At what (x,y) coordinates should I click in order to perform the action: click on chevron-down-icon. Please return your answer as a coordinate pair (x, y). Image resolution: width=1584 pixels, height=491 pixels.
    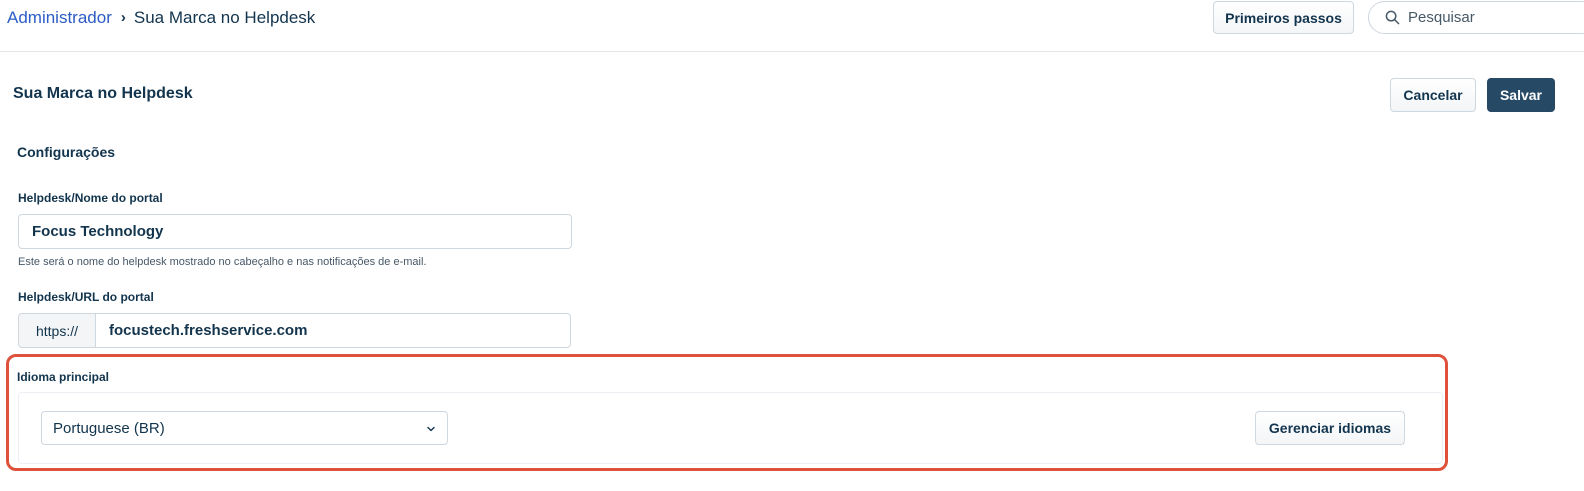
    Looking at the image, I should click on (431, 429).